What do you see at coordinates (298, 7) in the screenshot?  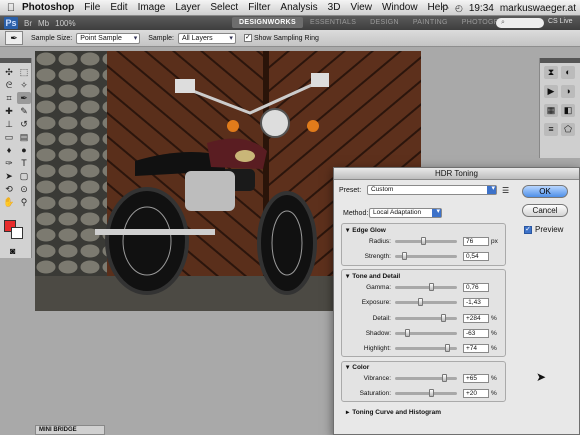 I see `menu-analysis: Analysis` at bounding box center [298, 7].